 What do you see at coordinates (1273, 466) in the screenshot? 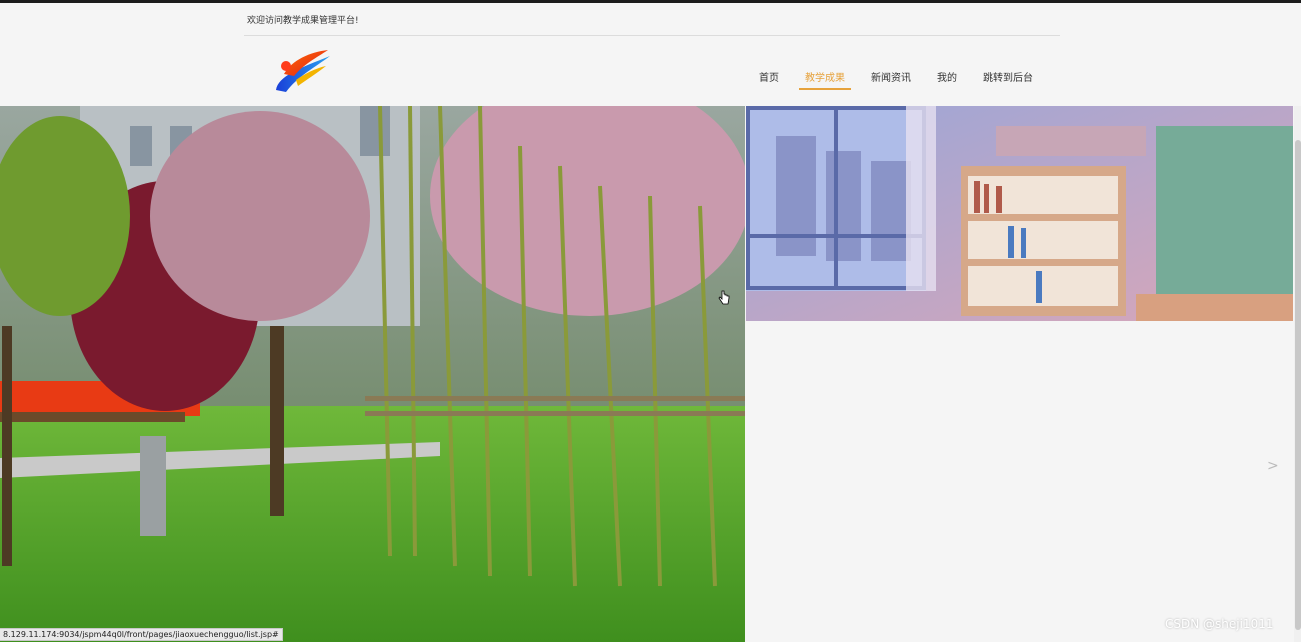
I see `carousel-next-arrow: >` at bounding box center [1273, 466].